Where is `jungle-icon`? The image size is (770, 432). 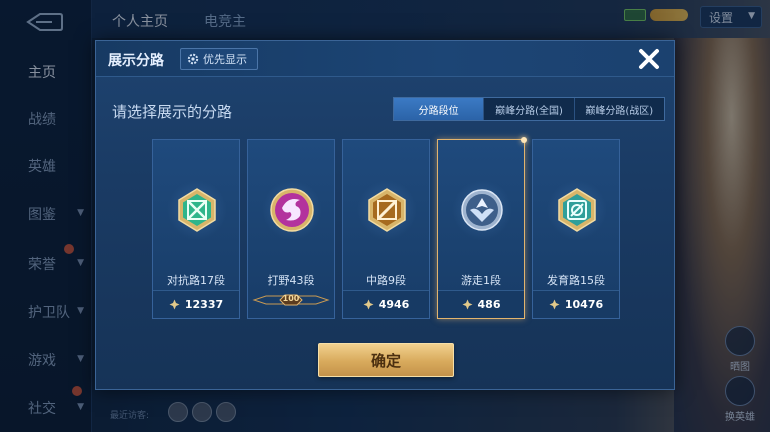 jungle-icon is located at coordinates (292, 210).